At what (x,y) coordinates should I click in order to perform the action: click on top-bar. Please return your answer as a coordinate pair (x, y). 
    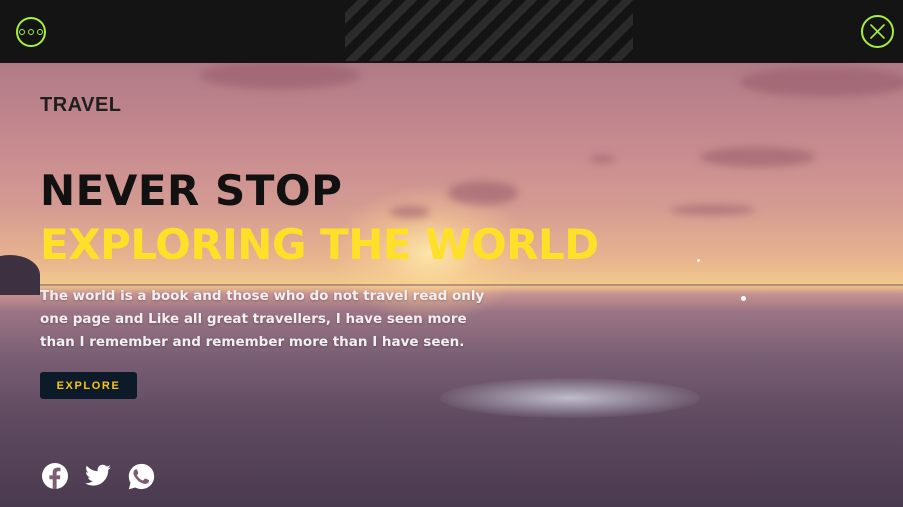
    Looking at the image, I should click on (451, 31).